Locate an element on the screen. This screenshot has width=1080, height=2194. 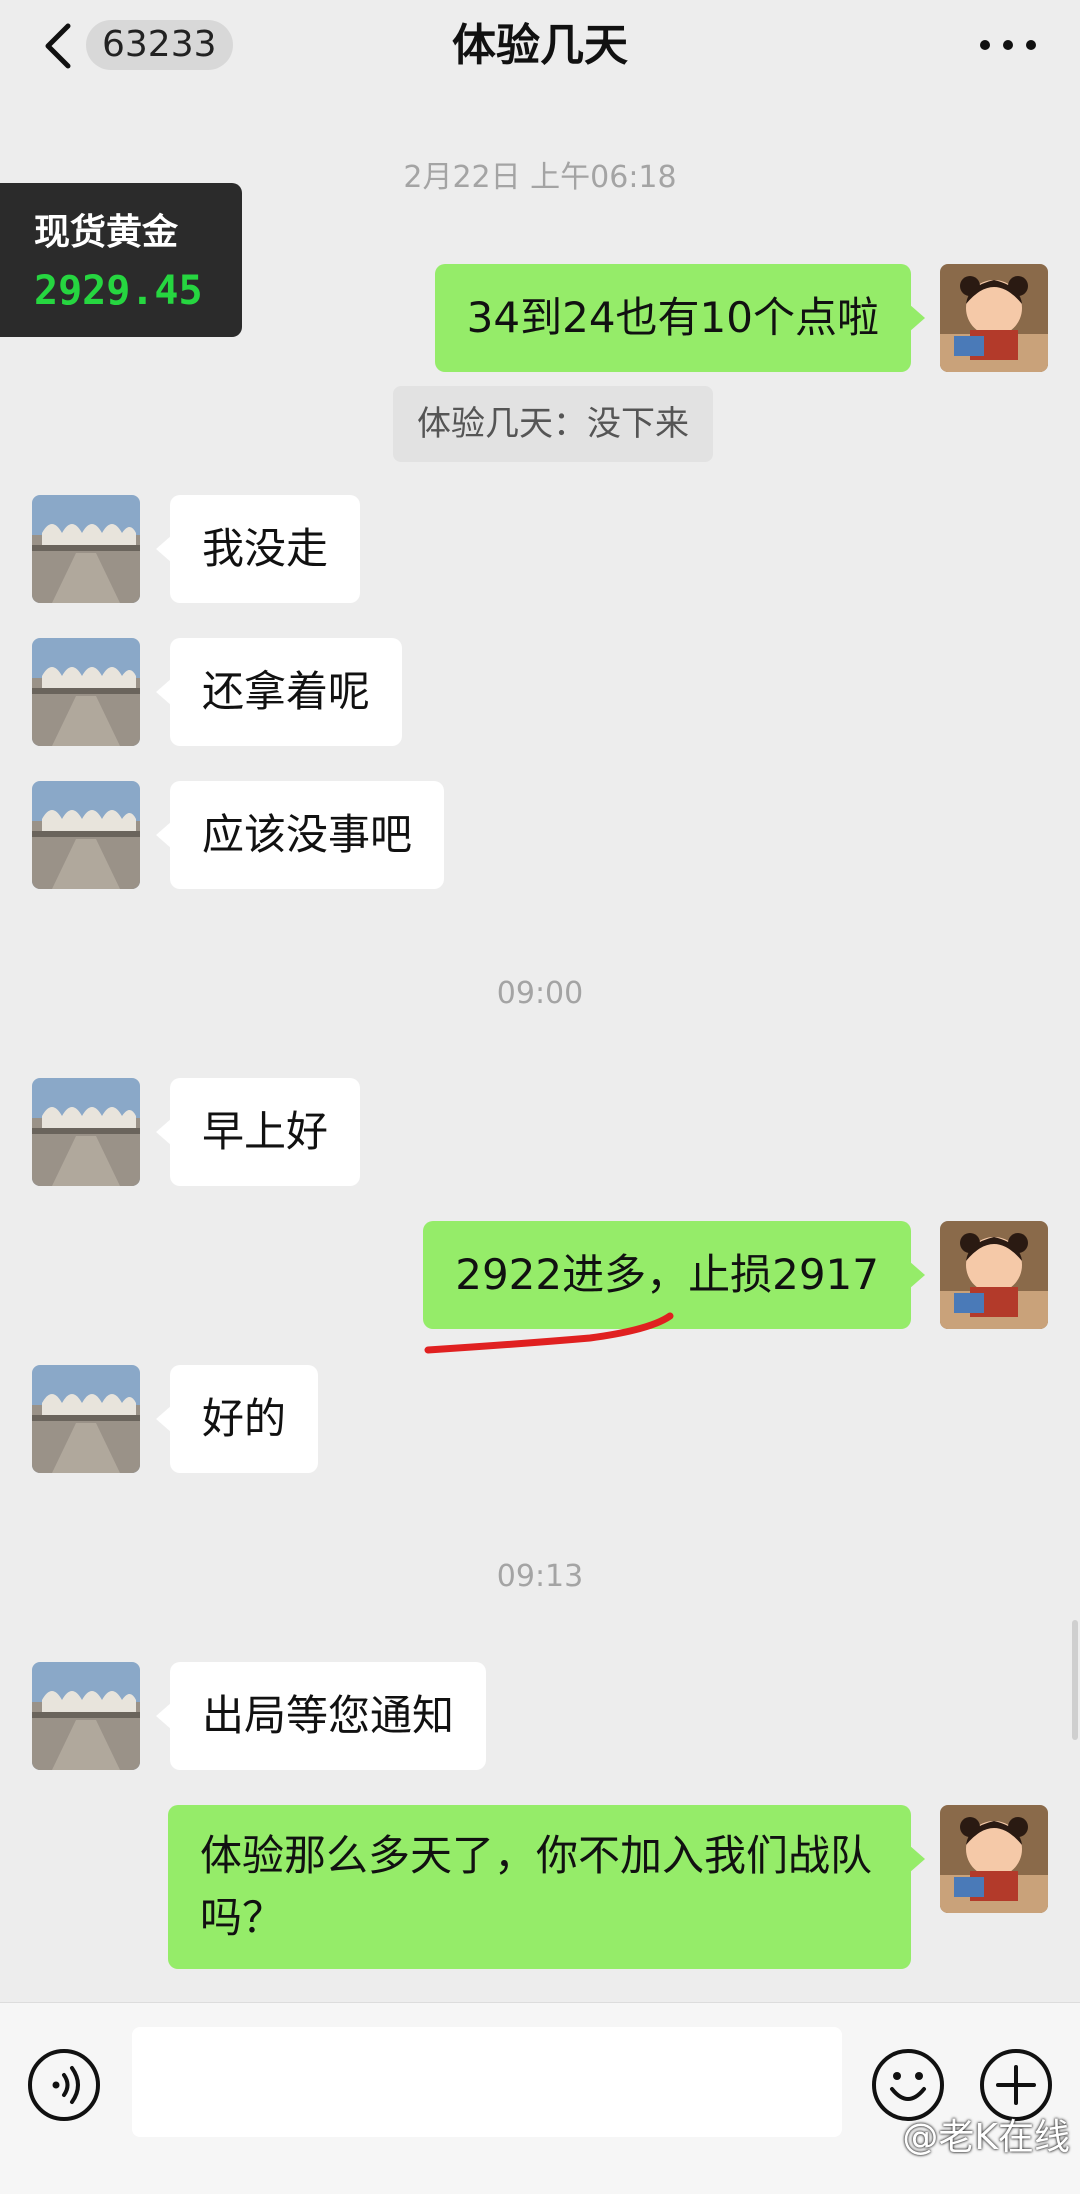
more-icon is located at coordinates (1008, 46).